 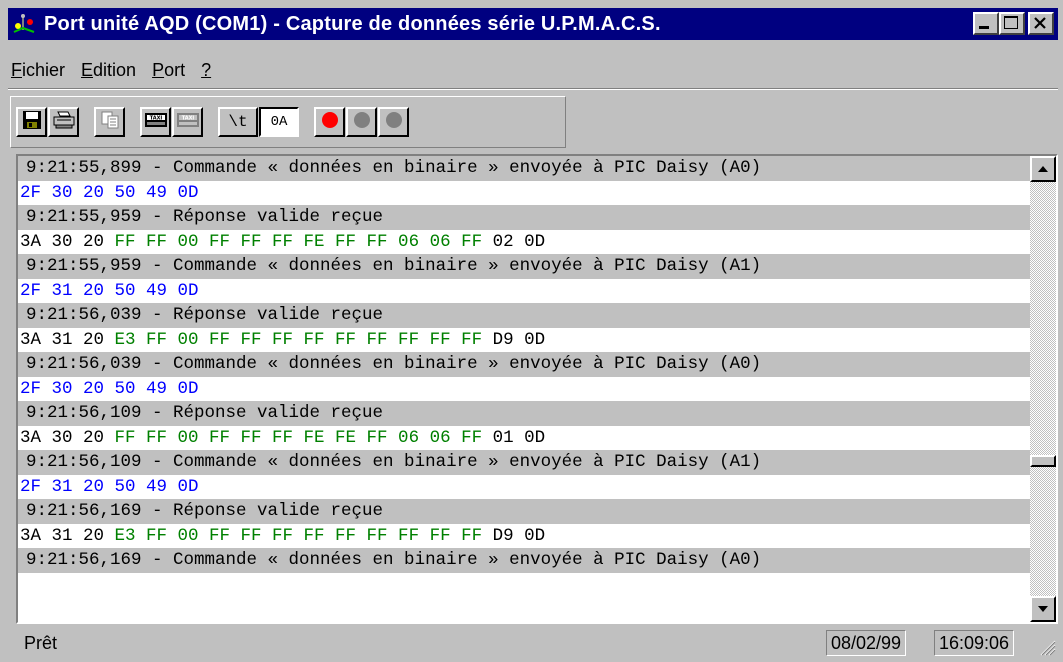 What do you see at coordinates (205, 413) in the screenshot?
I see `log-header-text: 9:21:56,109 - Réponse valide reçue` at bounding box center [205, 413].